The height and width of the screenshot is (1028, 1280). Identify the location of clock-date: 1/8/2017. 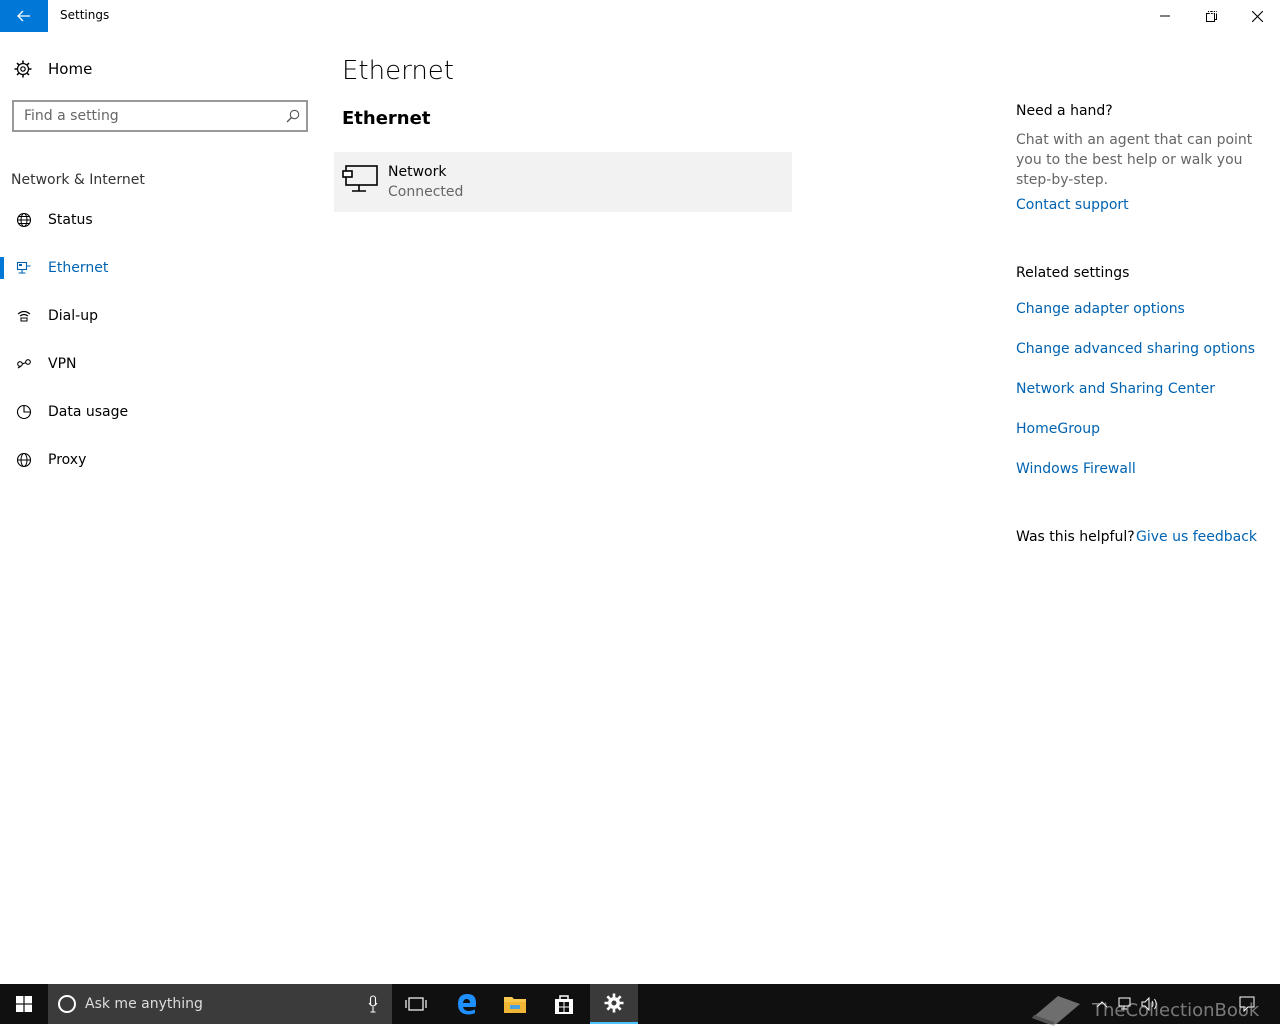
(1195, 26).